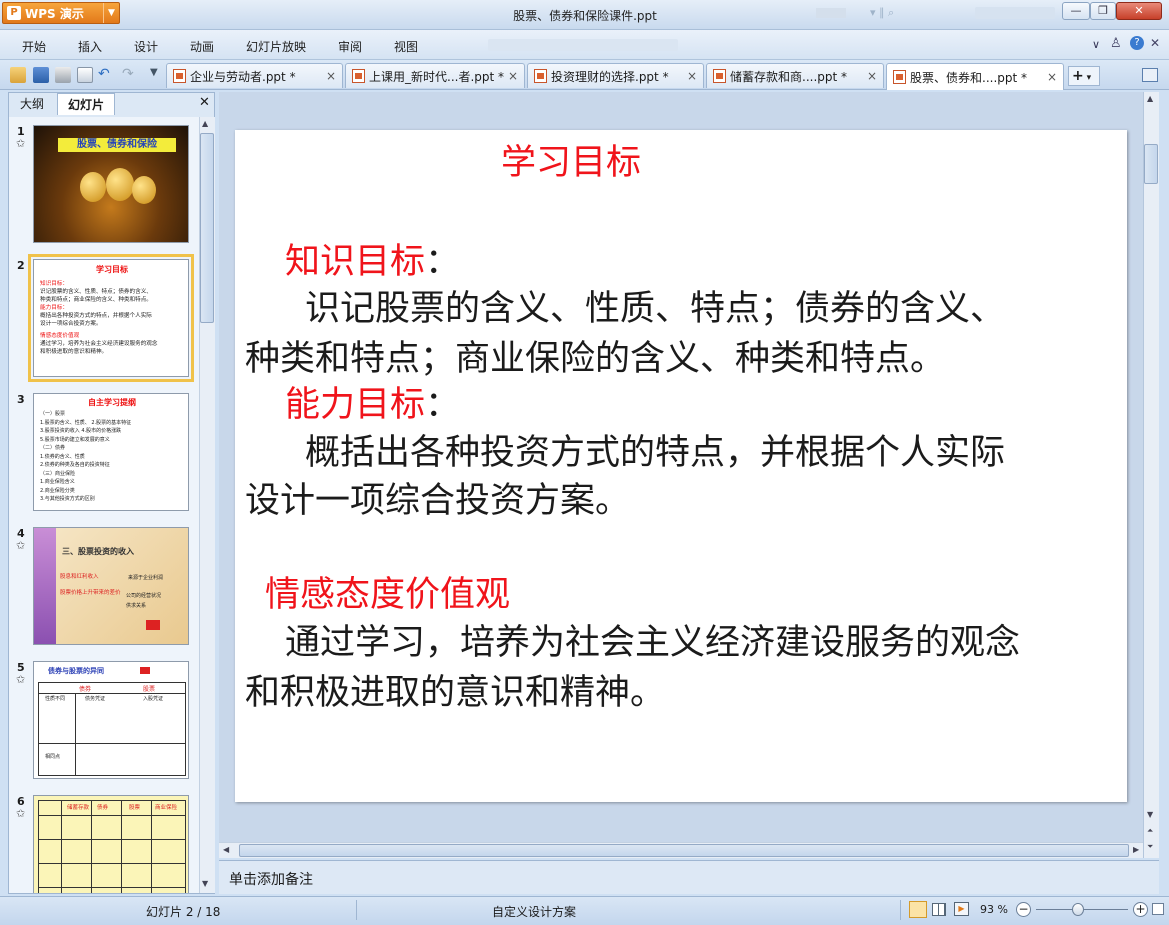 Image resolution: width=1169 pixels, height=925 pixels. Describe the element at coordinates (75, 465) in the screenshot. I see `thumb-line: 2.债券的种类及各自的投资特征` at that location.